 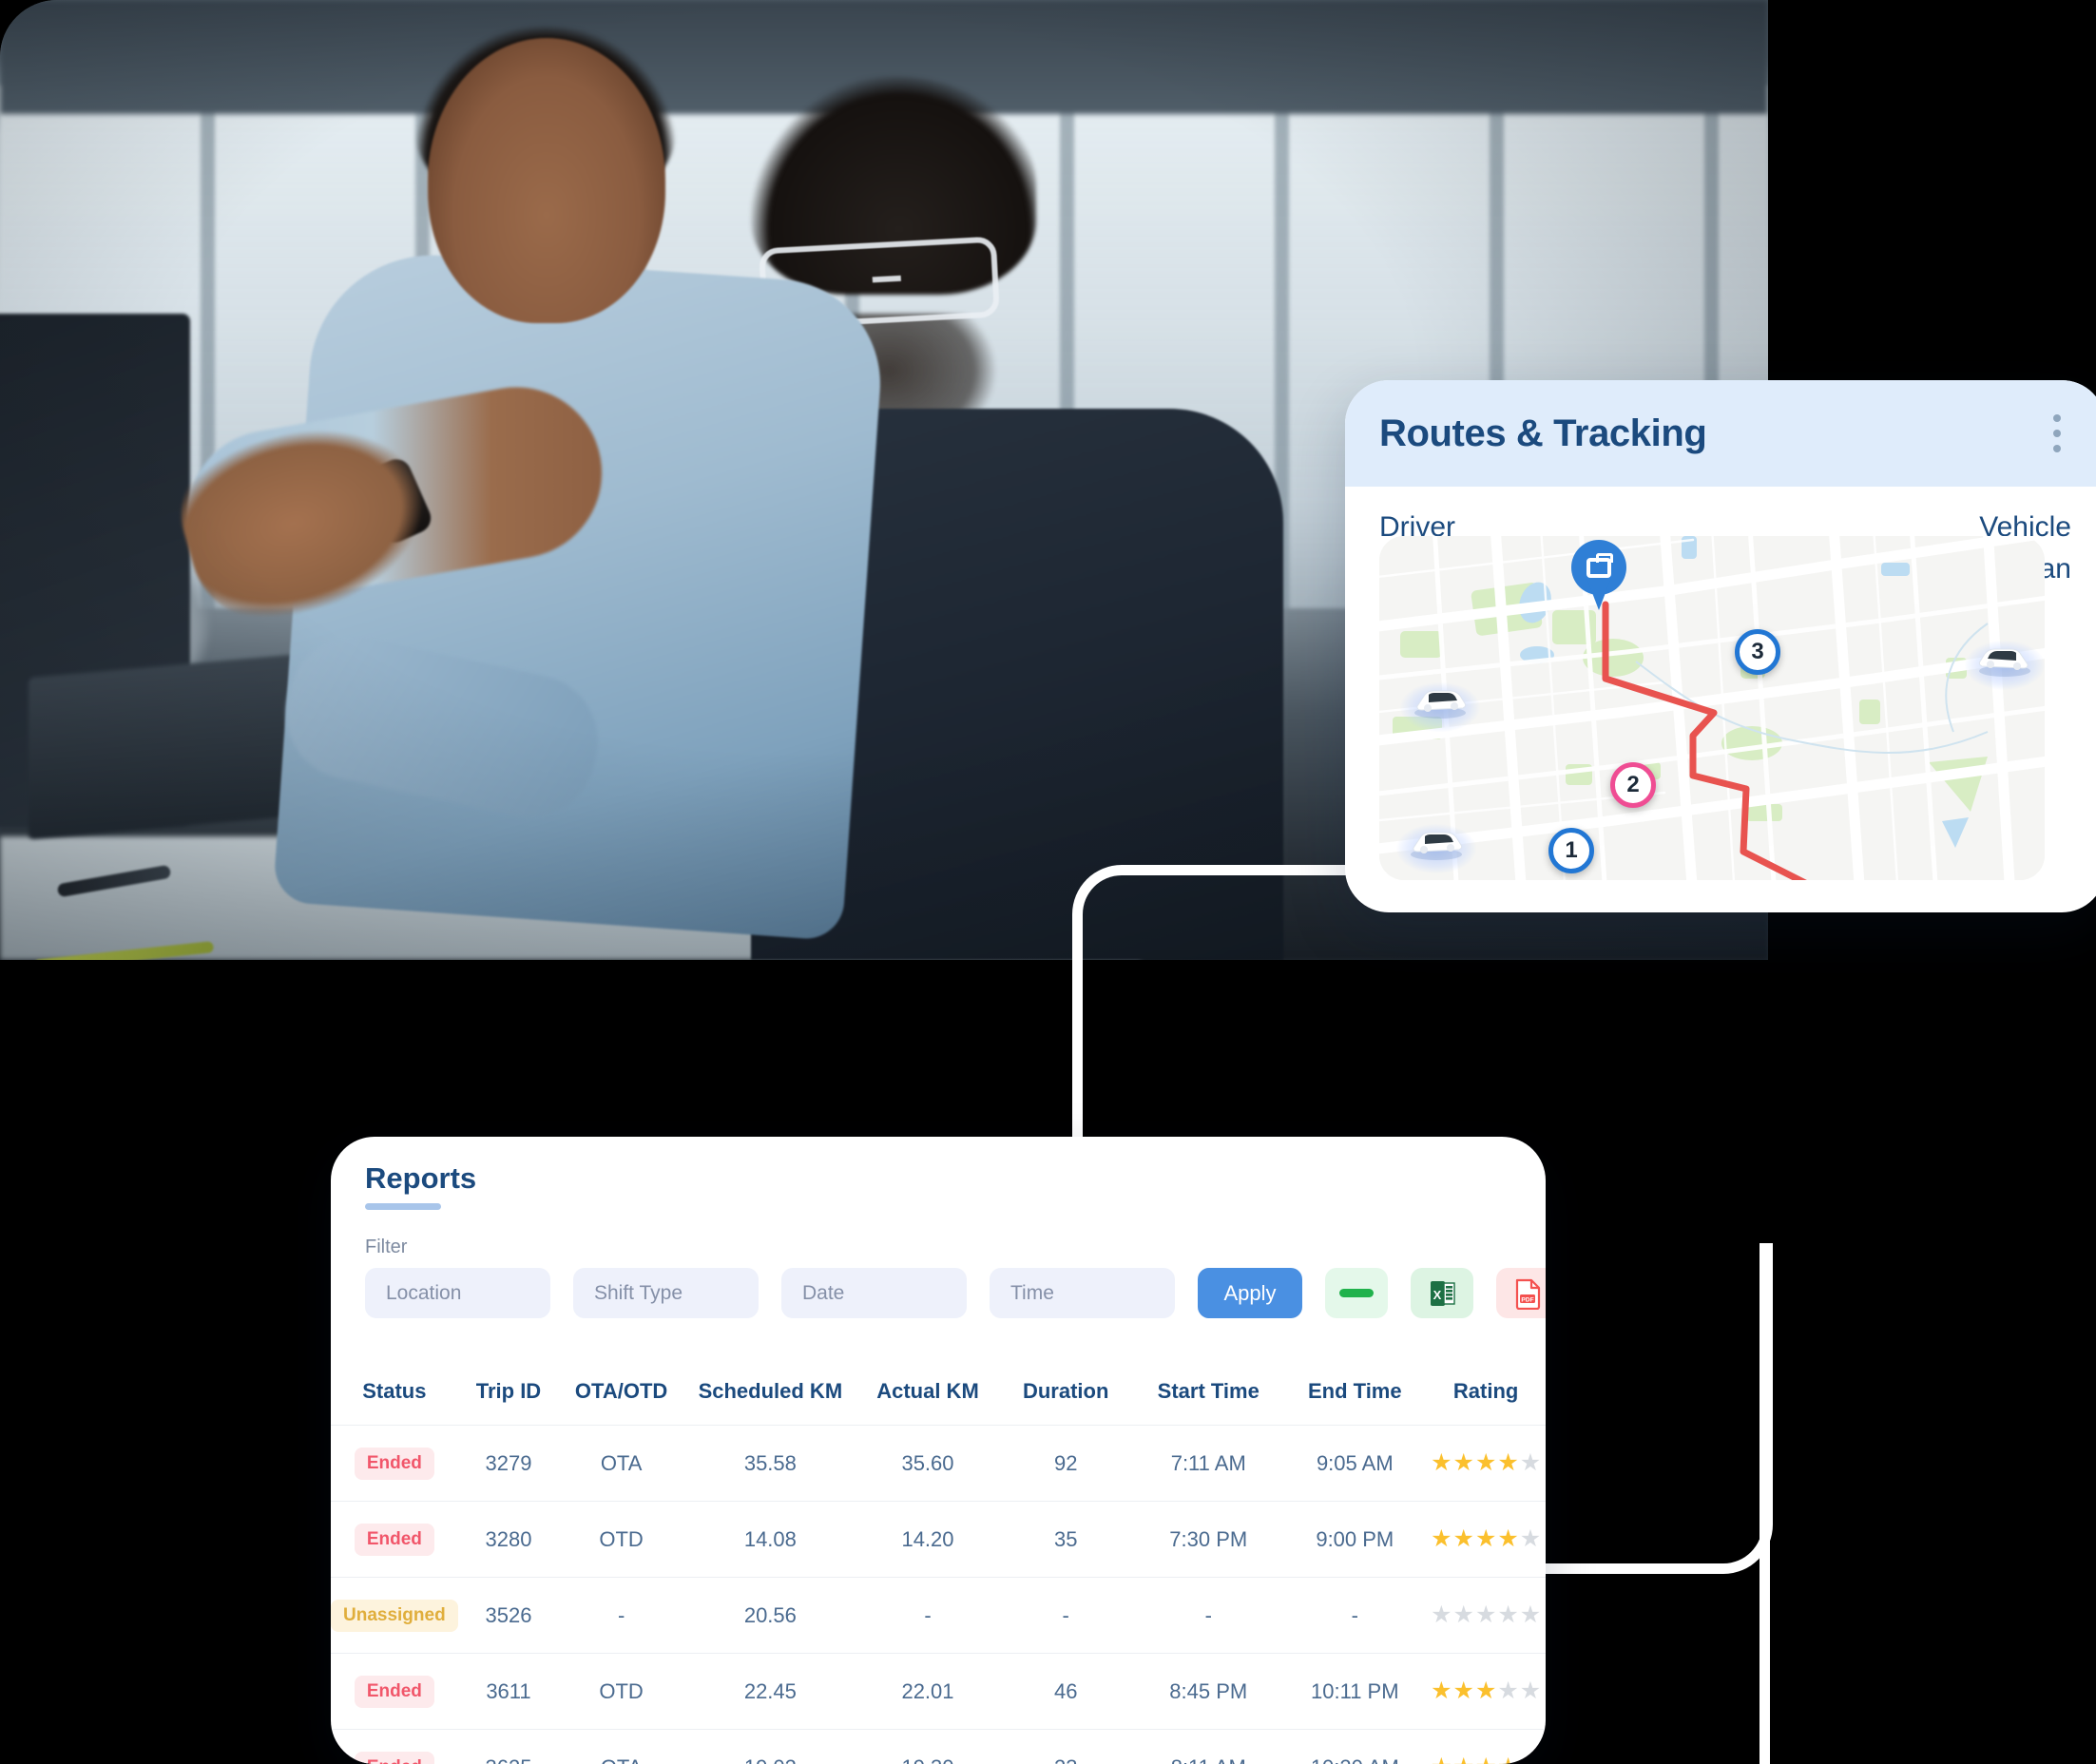 What do you see at coordinates (666, 1293) in the screenshot?
I see `shift-type-filter-input` at bounding box center [666, 1293].